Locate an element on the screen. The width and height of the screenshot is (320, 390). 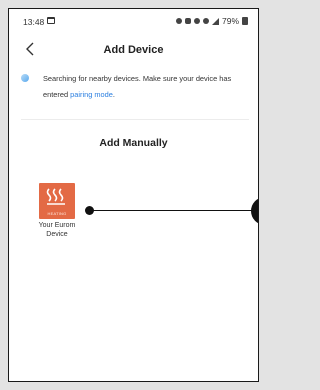
heating-device-icon: HEATING is located at coordinates (57, 201).